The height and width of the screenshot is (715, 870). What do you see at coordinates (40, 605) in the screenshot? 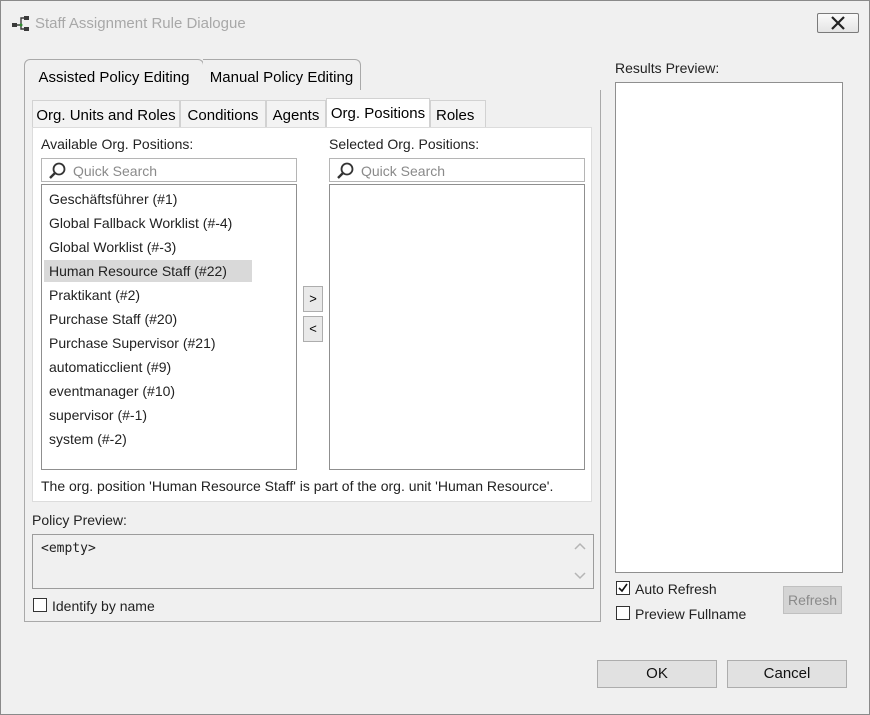
I see `identify-by-name-checkbox` at bounding box center [40, 605].